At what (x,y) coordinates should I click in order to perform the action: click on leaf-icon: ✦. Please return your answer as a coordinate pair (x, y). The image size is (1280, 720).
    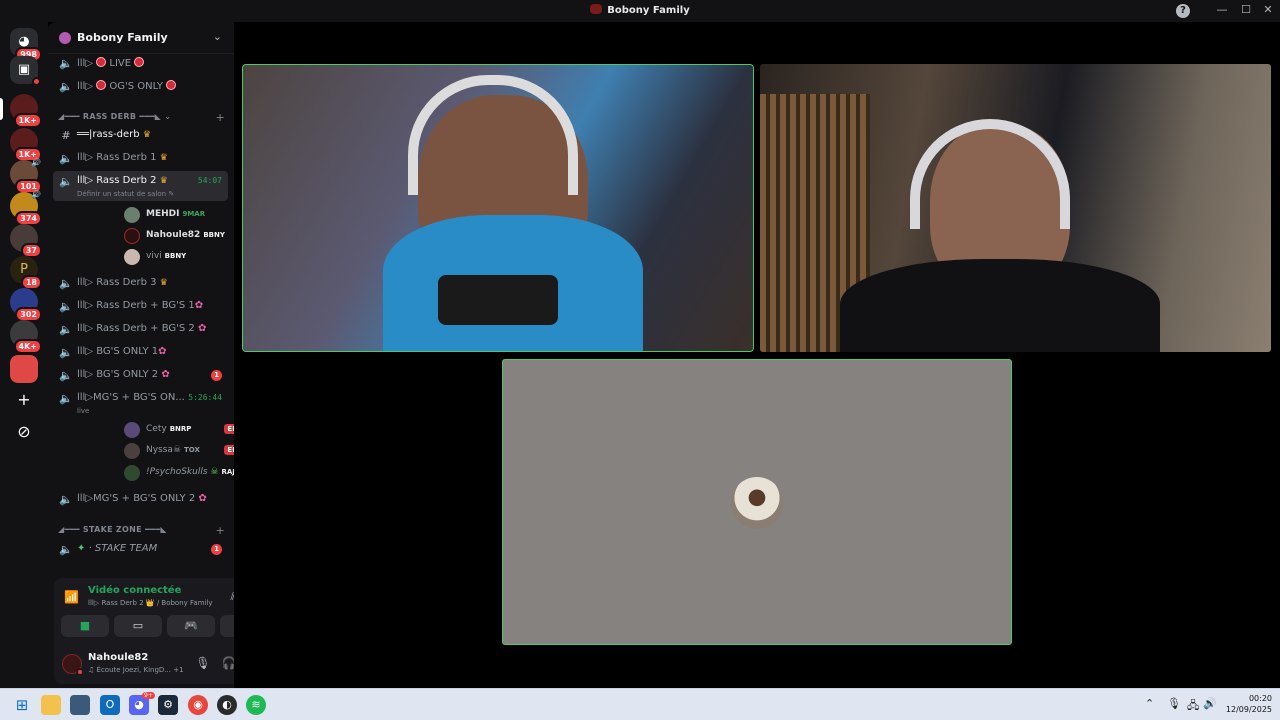
    Looking at the image, I should click on (81, 548).